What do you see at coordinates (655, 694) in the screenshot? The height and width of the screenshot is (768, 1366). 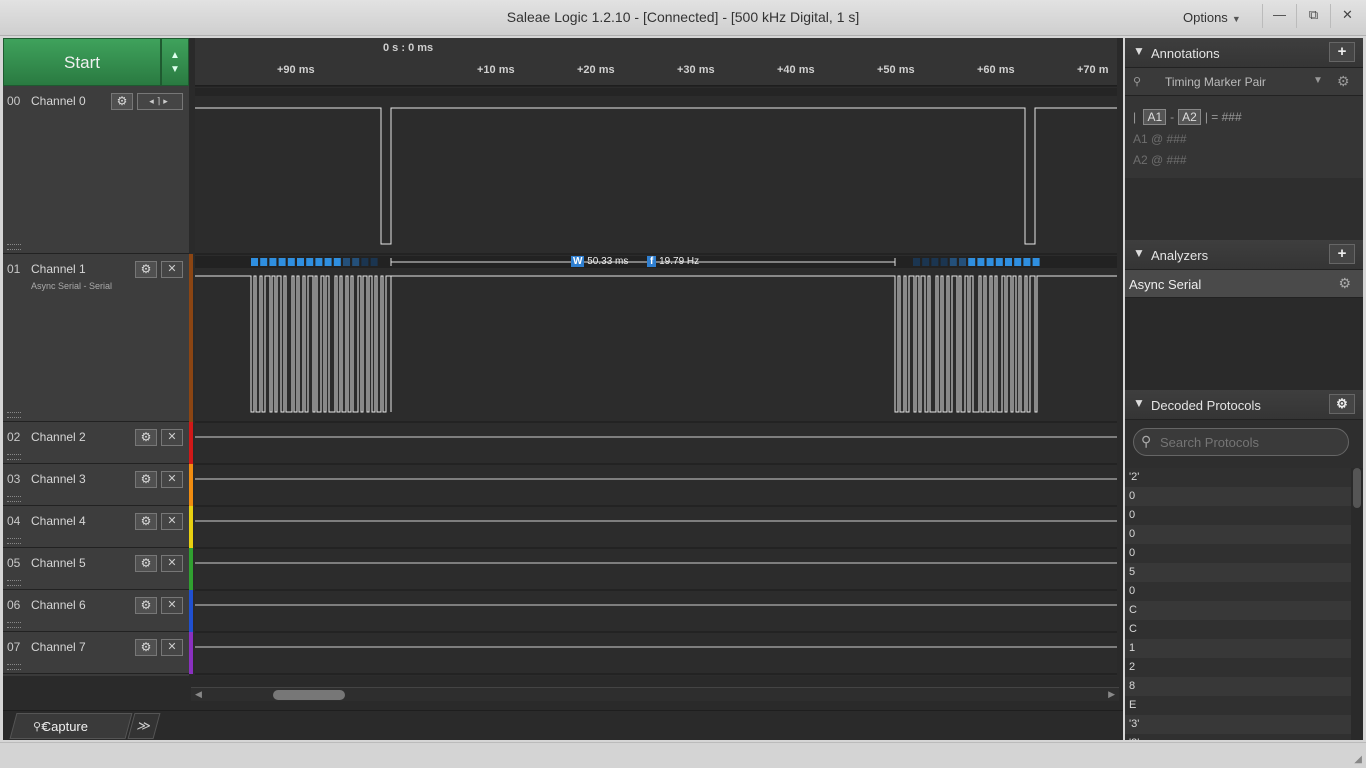 I see `horizontal-scrollbar: ◀ ▶` at bounding box center [655, 694].